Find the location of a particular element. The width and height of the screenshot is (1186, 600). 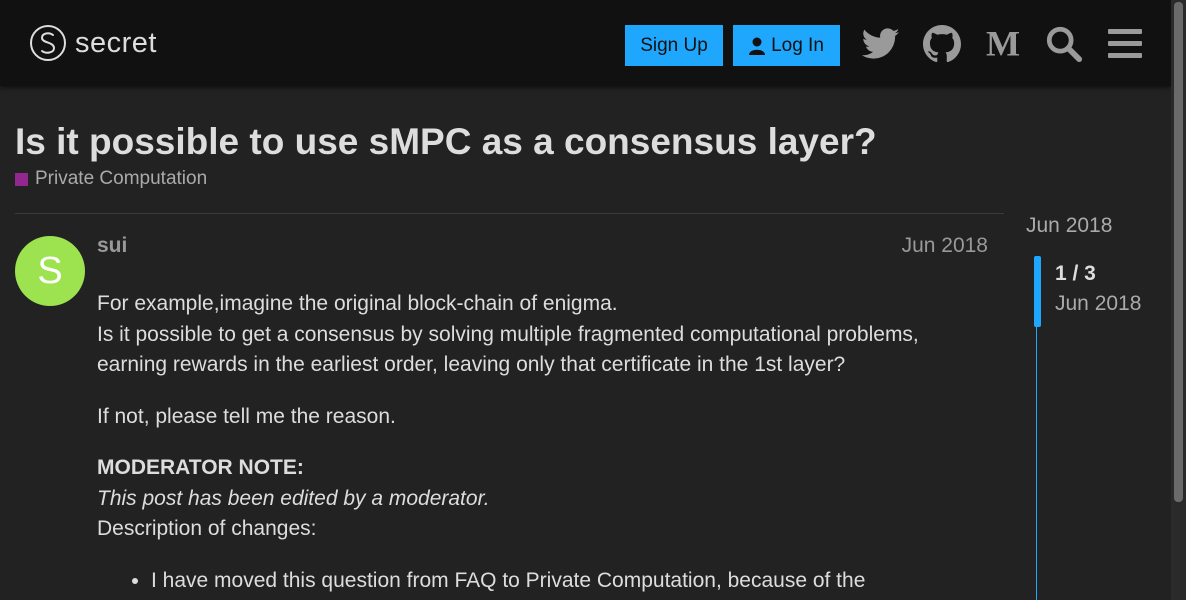

logo-text: secret is located at coordinates (116, 42).